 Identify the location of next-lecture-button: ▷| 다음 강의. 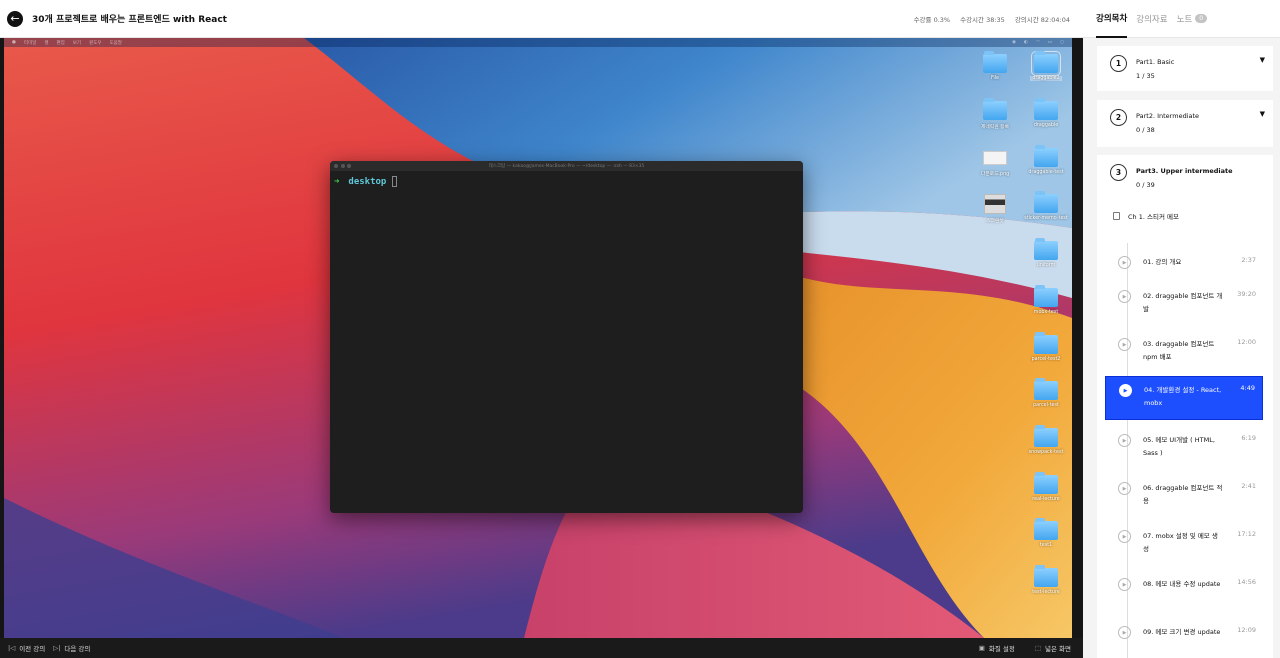
(71, 648).